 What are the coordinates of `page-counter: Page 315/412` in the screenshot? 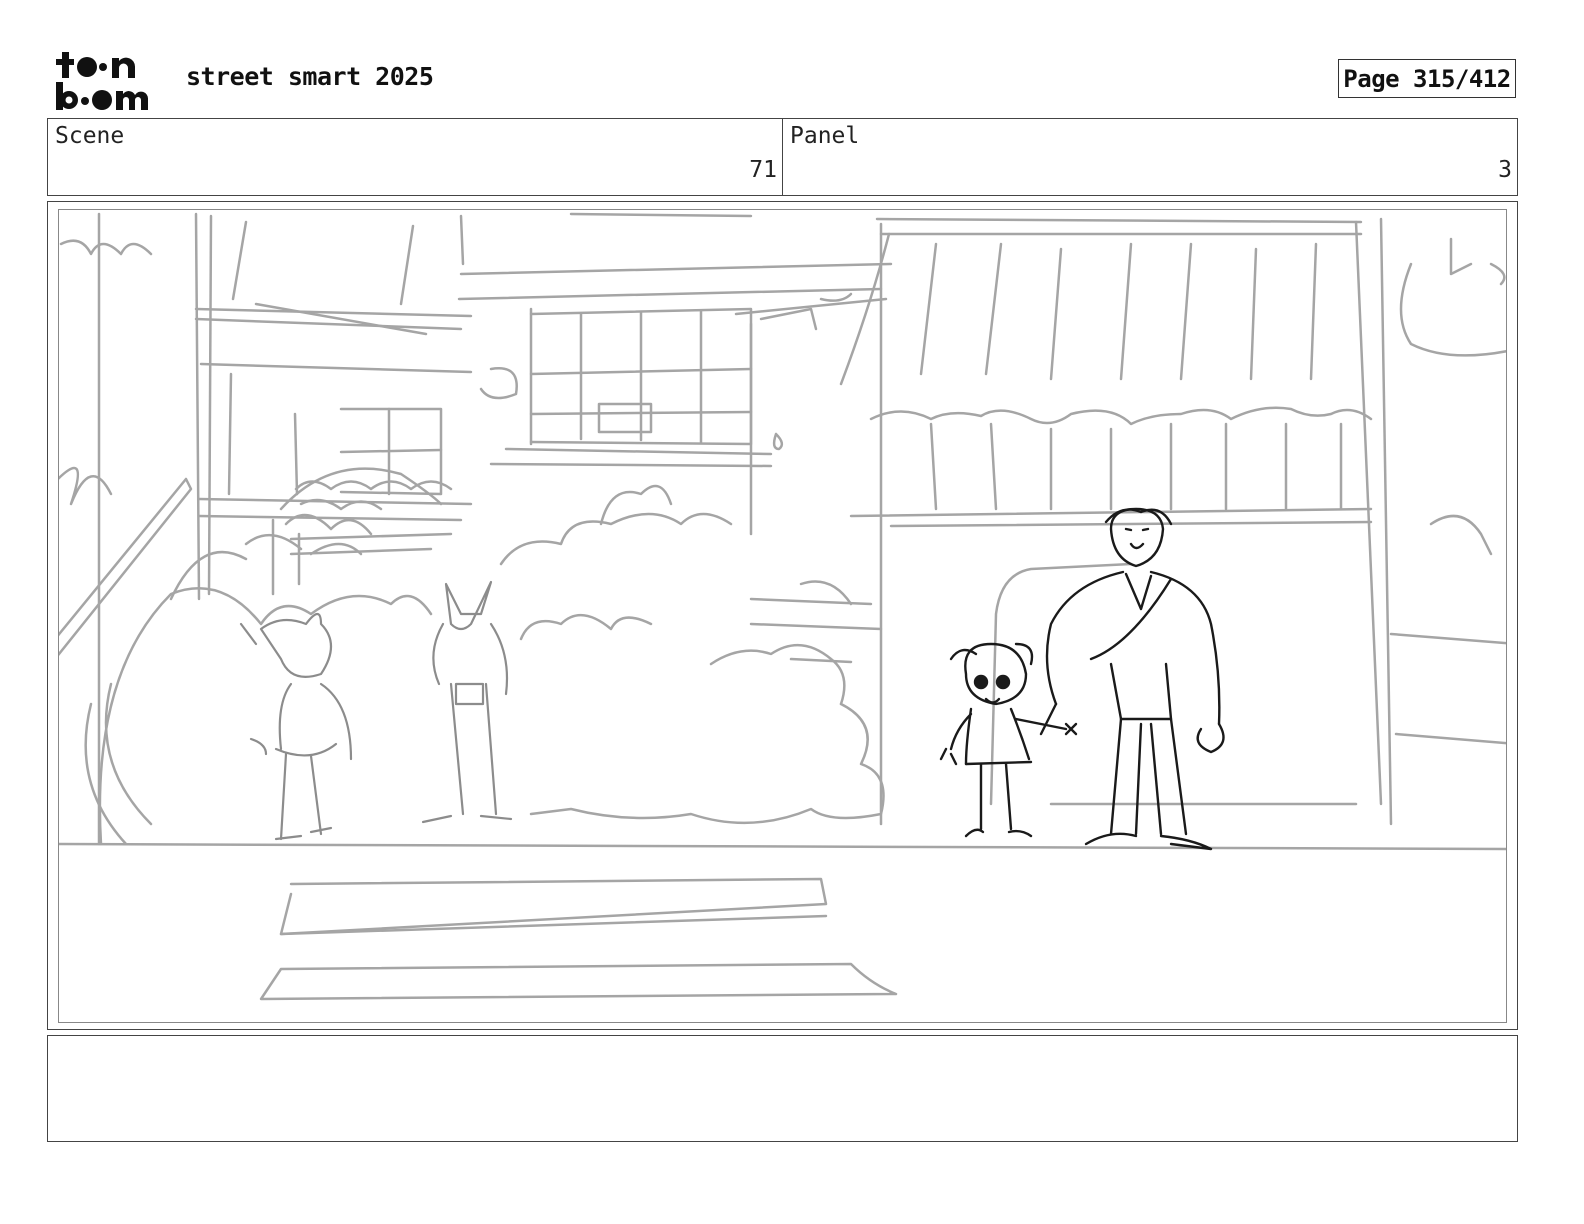 It's located at (1427, 78).